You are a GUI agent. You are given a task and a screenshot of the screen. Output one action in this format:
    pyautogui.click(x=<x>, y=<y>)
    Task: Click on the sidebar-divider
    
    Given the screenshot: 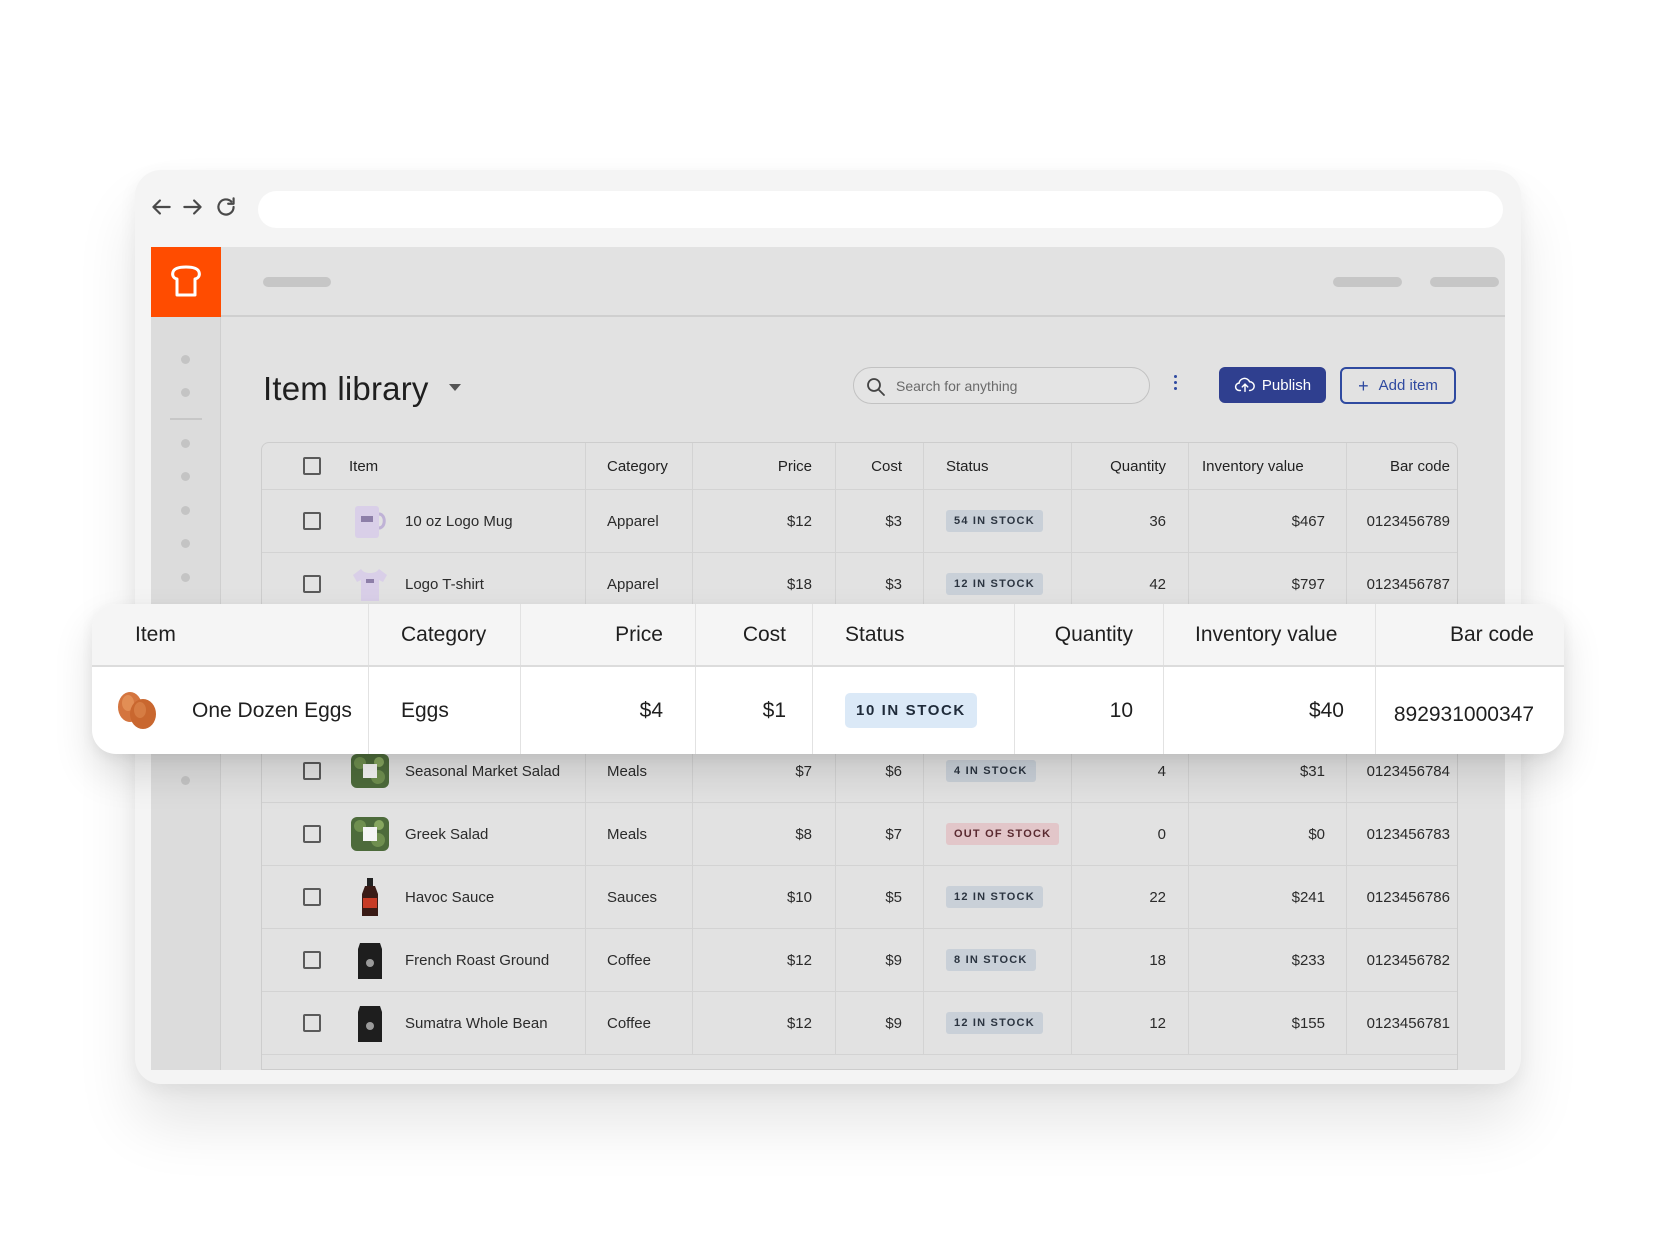 What is the action you would take?
    pyautogui.click(x=186, y=419)
    